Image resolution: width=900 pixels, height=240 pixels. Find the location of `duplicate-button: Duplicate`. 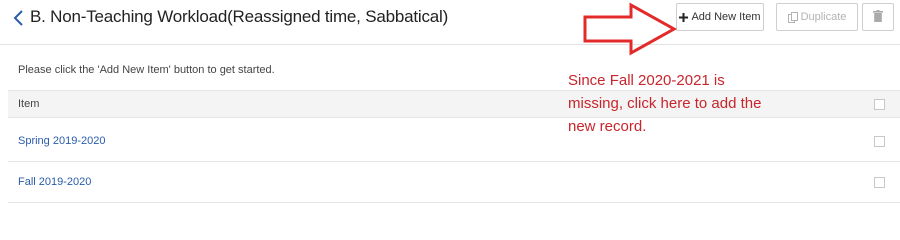

duplicate-button: Duplicate is located at coordinates (817, 17).